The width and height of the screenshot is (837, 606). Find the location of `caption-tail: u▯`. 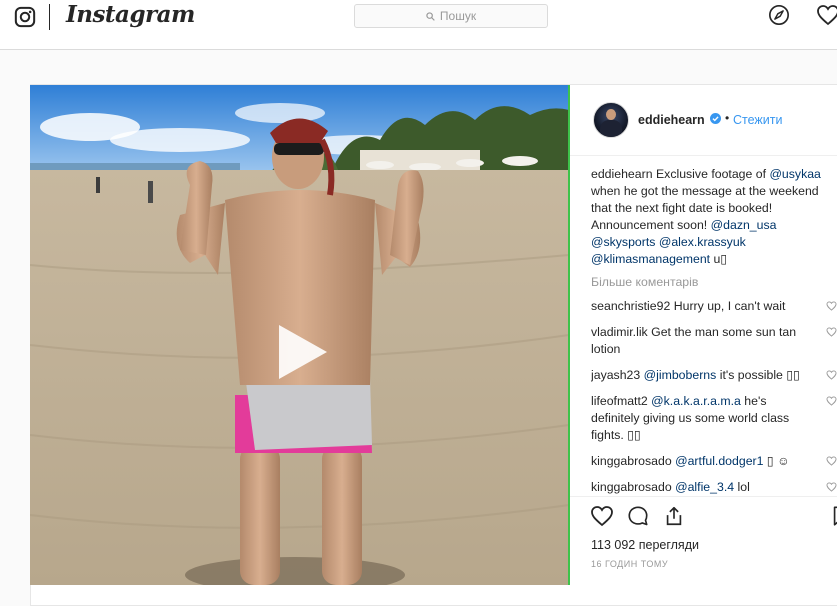

caption-tail: u▯ is located at coordinates (720, 259).